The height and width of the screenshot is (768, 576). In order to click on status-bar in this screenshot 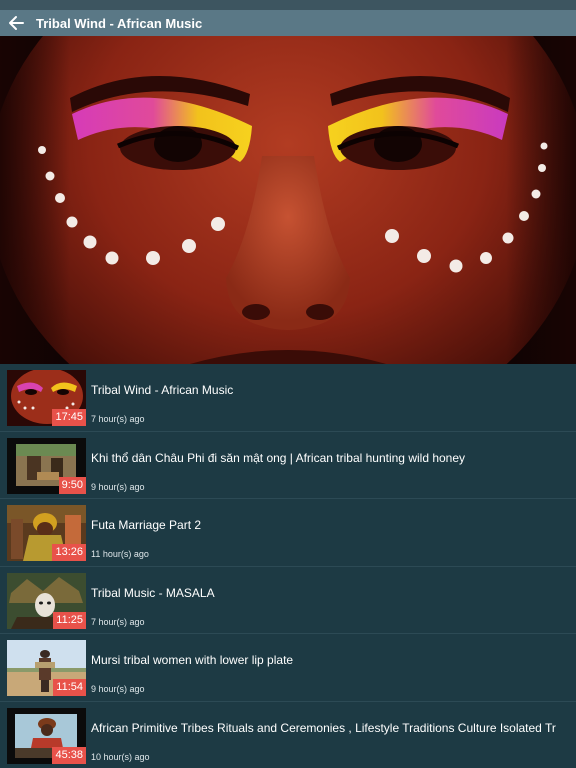, I will do `click(288, 5)`.